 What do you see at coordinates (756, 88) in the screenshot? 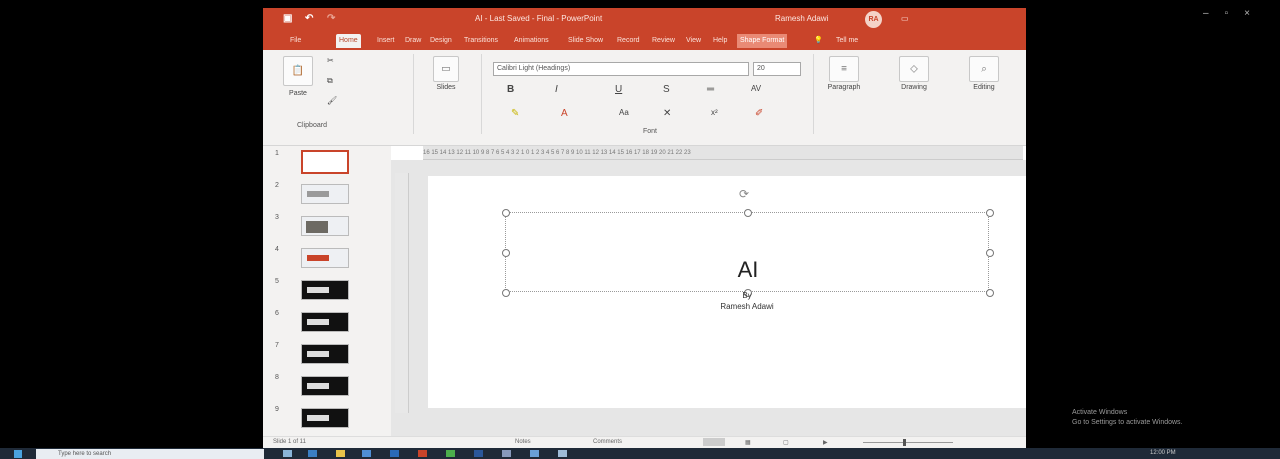
I see `character-spacing-icon: AV` at bounding box center [756, 88].